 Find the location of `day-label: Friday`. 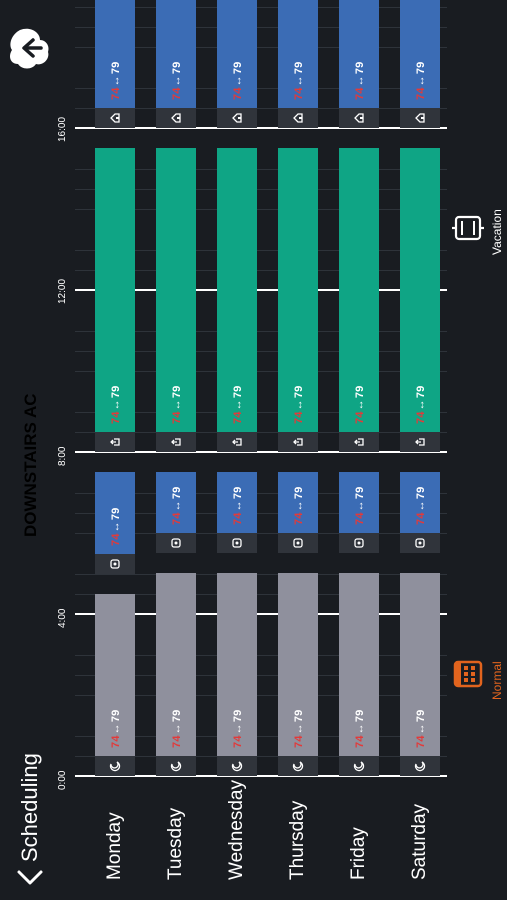

day-label: Friday is located at coordinates (358, 853).